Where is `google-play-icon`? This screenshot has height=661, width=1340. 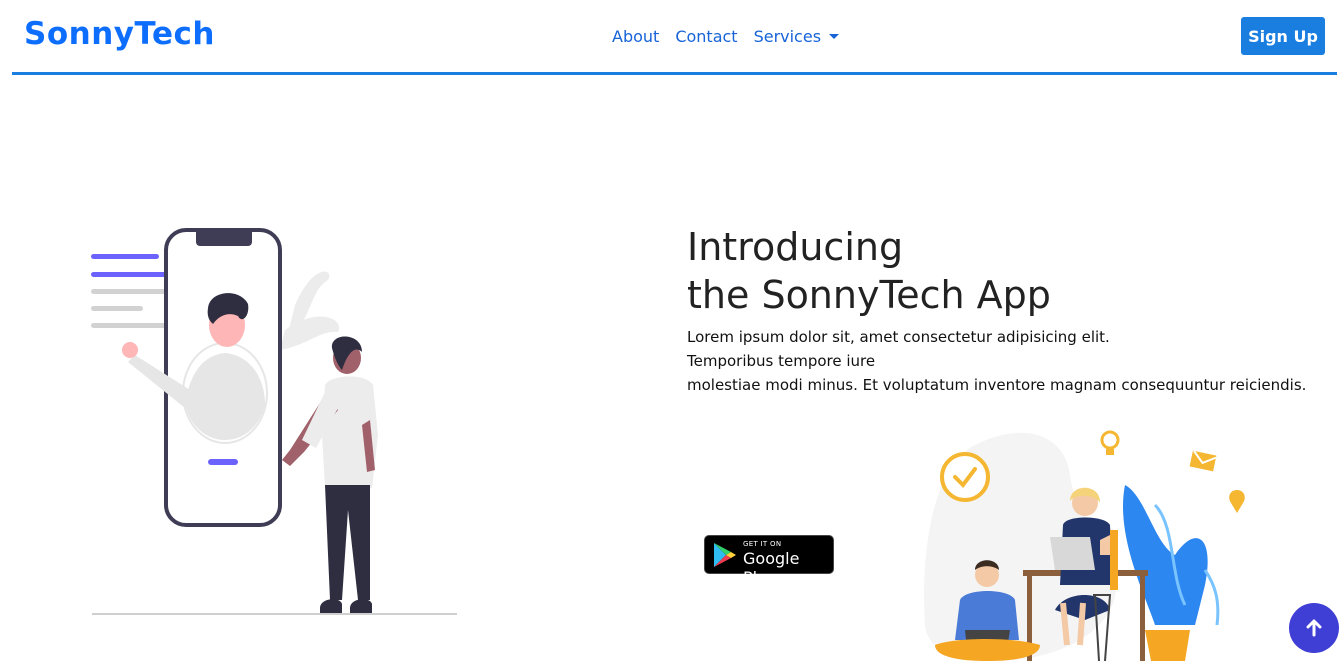 google-play-icon is located at coordinates (725, 555).